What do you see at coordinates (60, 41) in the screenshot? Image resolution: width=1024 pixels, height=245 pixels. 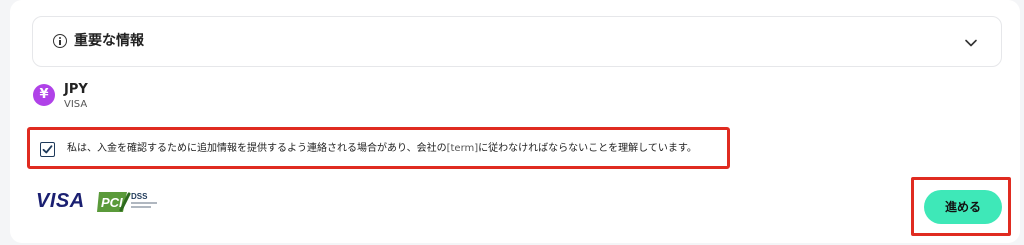 I see `info-icon` at bounding box center [60, 41].